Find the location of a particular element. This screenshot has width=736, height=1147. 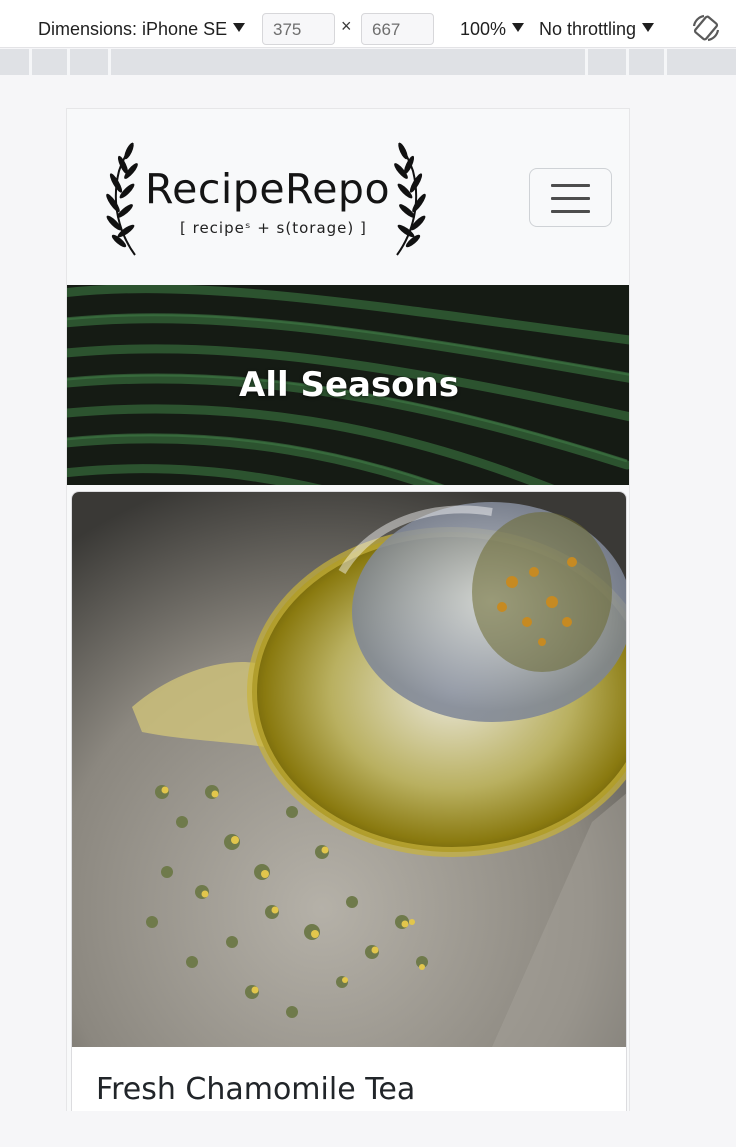

throttling-label: No throttling is located at coordinates (588, 29).